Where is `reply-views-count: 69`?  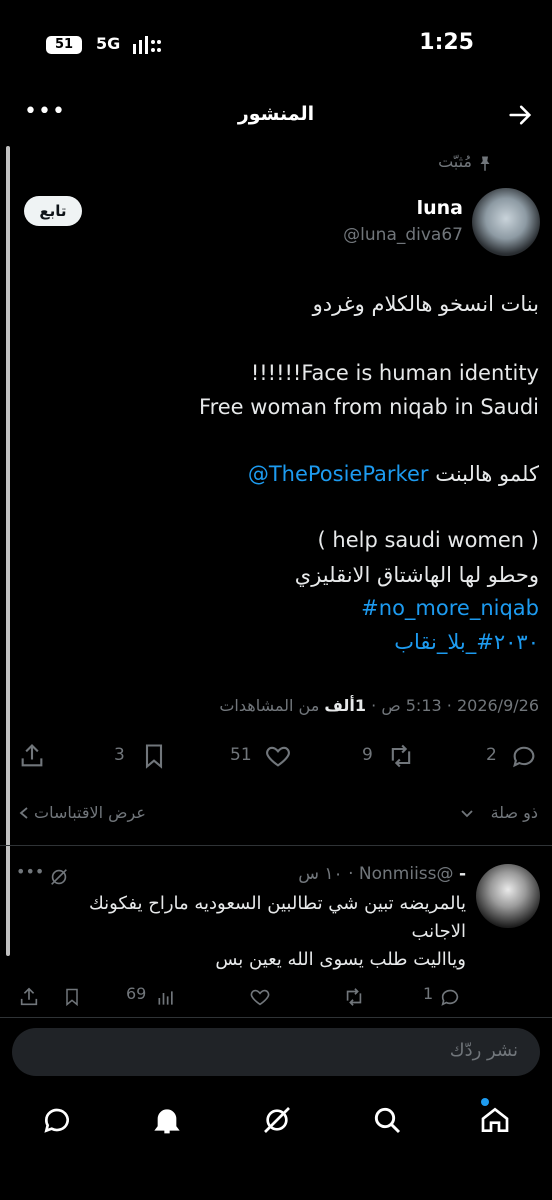 reply-views-count: 69 is located at coordinates (136, 993).